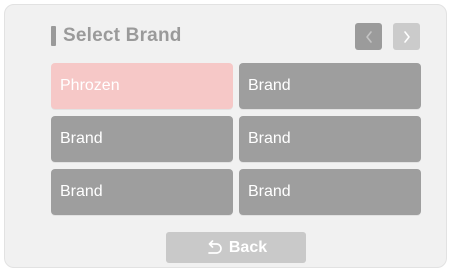  I want to click on undo-arrow-icon, so click(214, 247).